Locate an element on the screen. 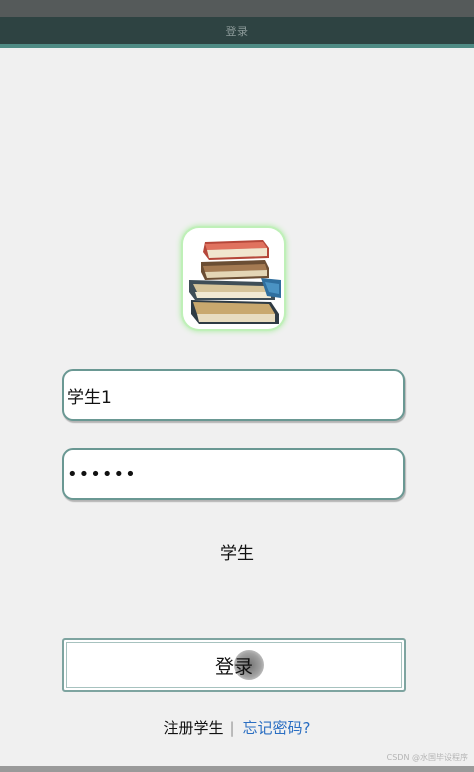 The height and width of the screenshot is (772, 474). password-field: •••••• is located at coordinates (233, 474).